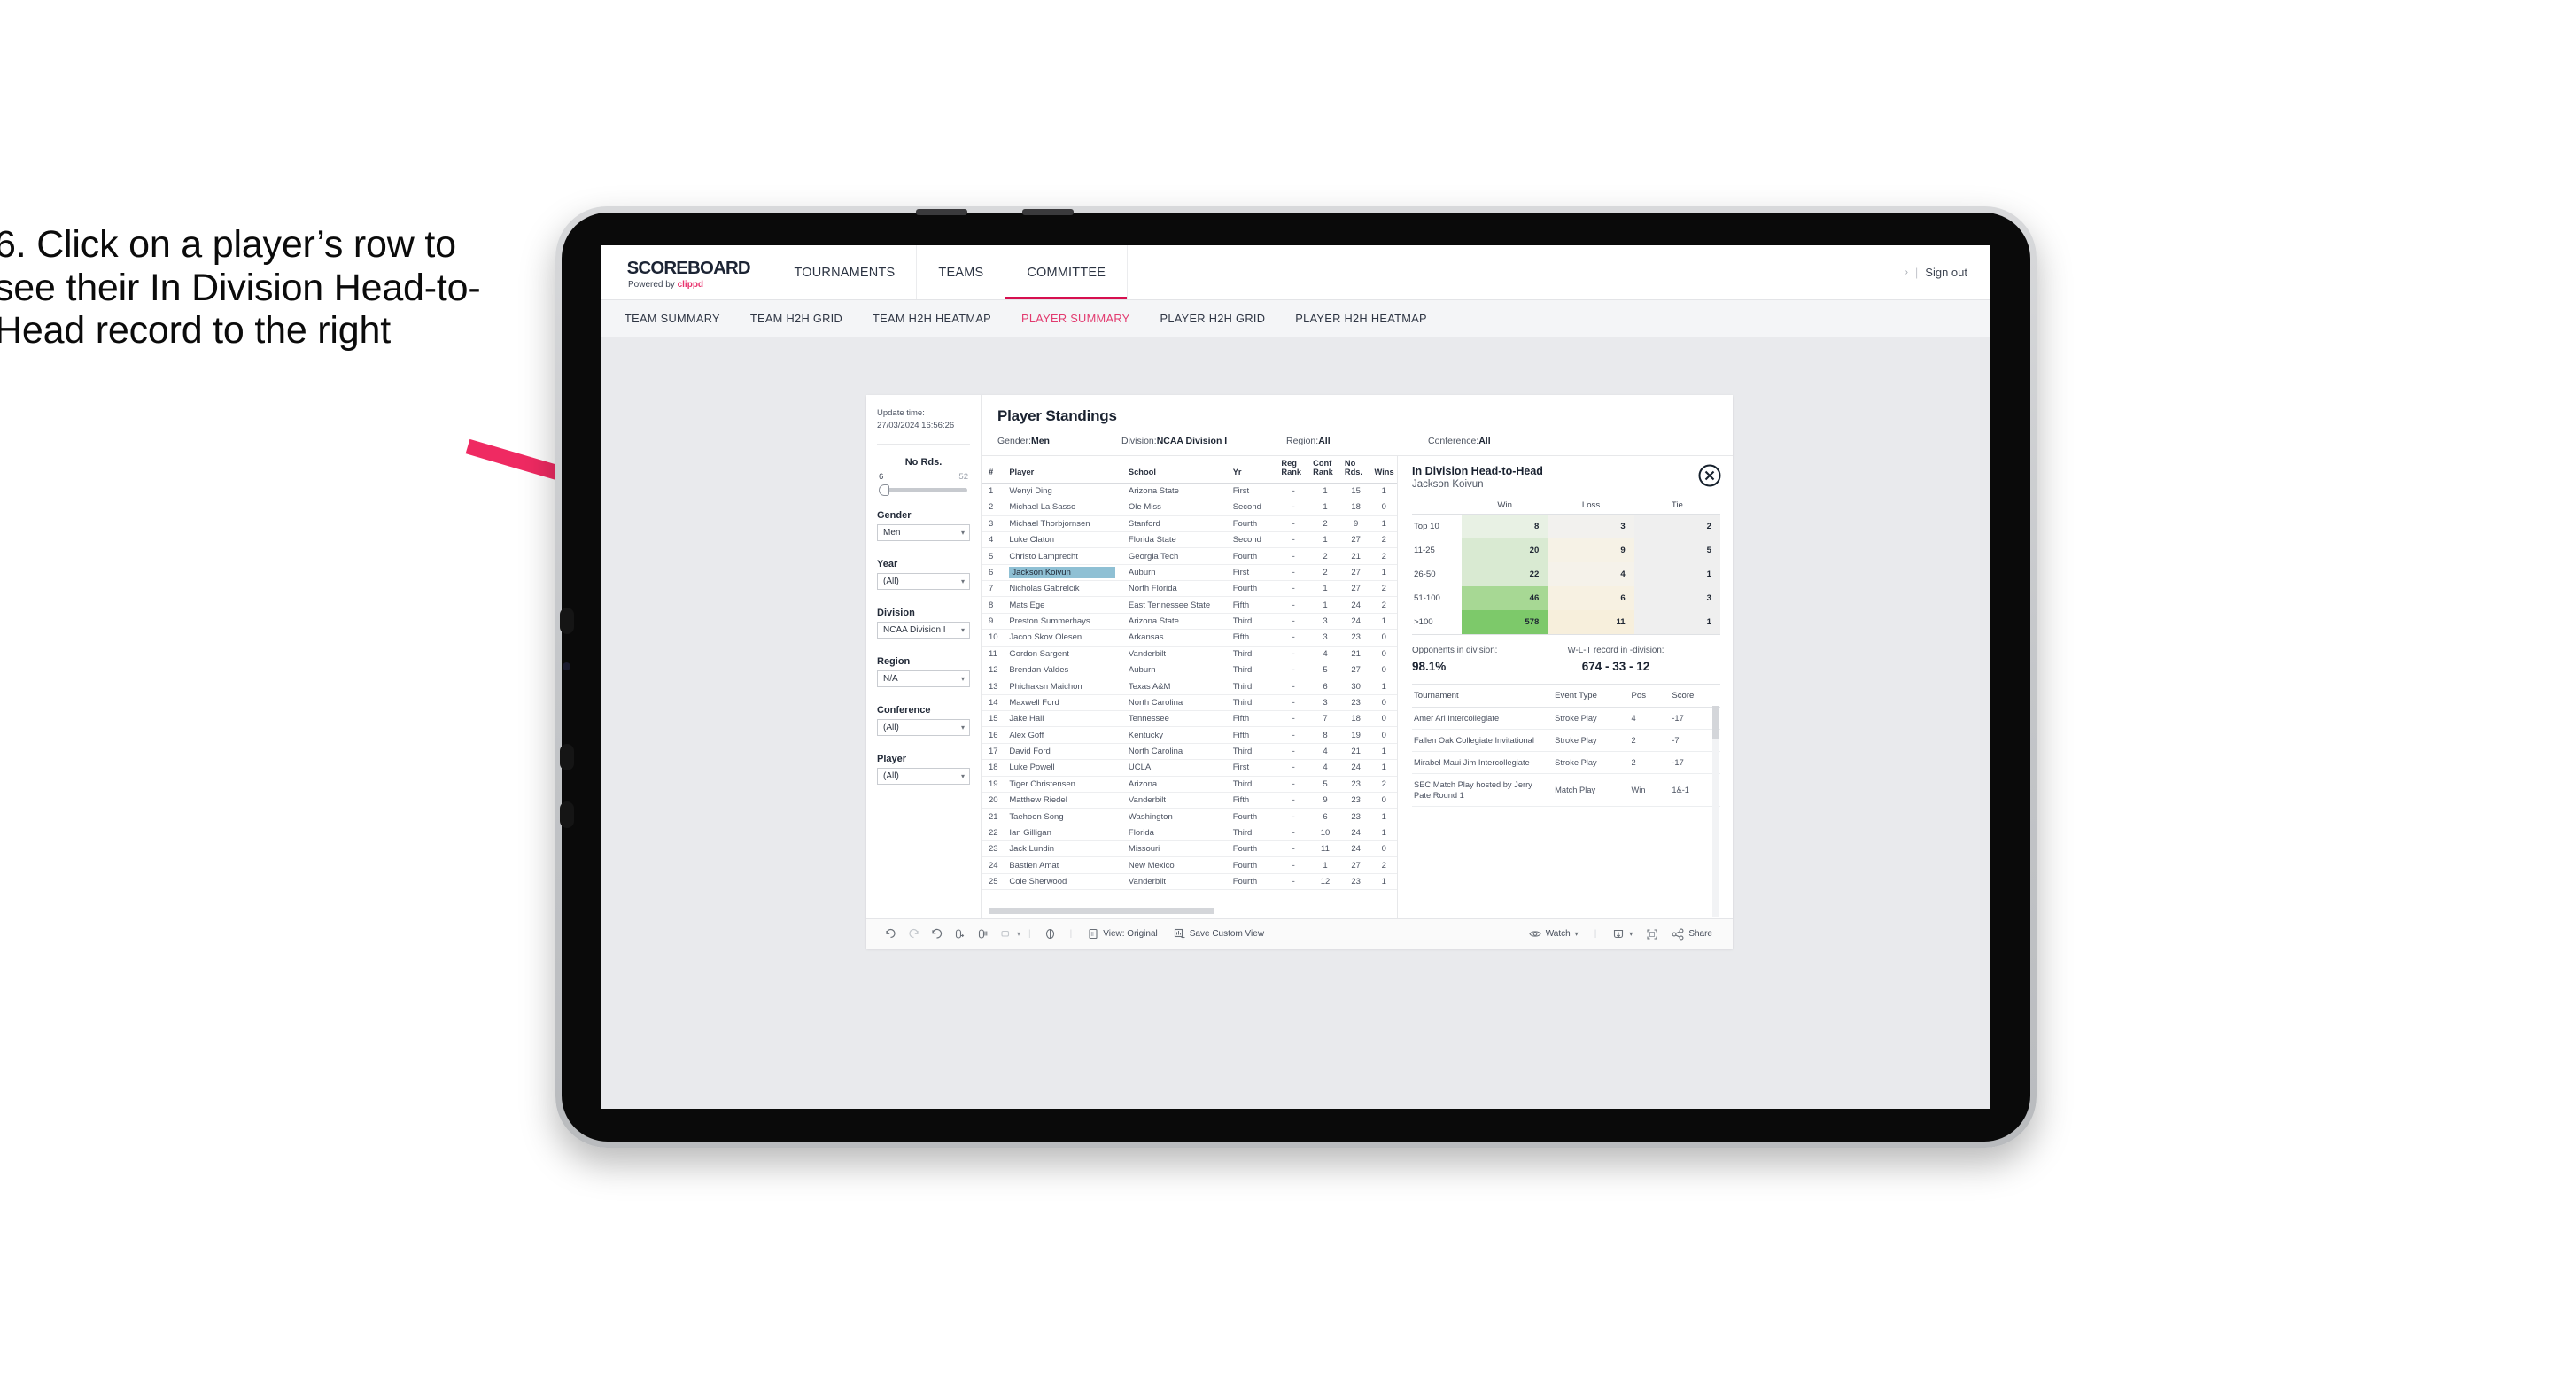 This screenshot has width=2576, height=1386. Describe the element at coordinates (845, 272) in the screenshot. I see `nav-item-tournaments: TOURNAMENTS` at that location.